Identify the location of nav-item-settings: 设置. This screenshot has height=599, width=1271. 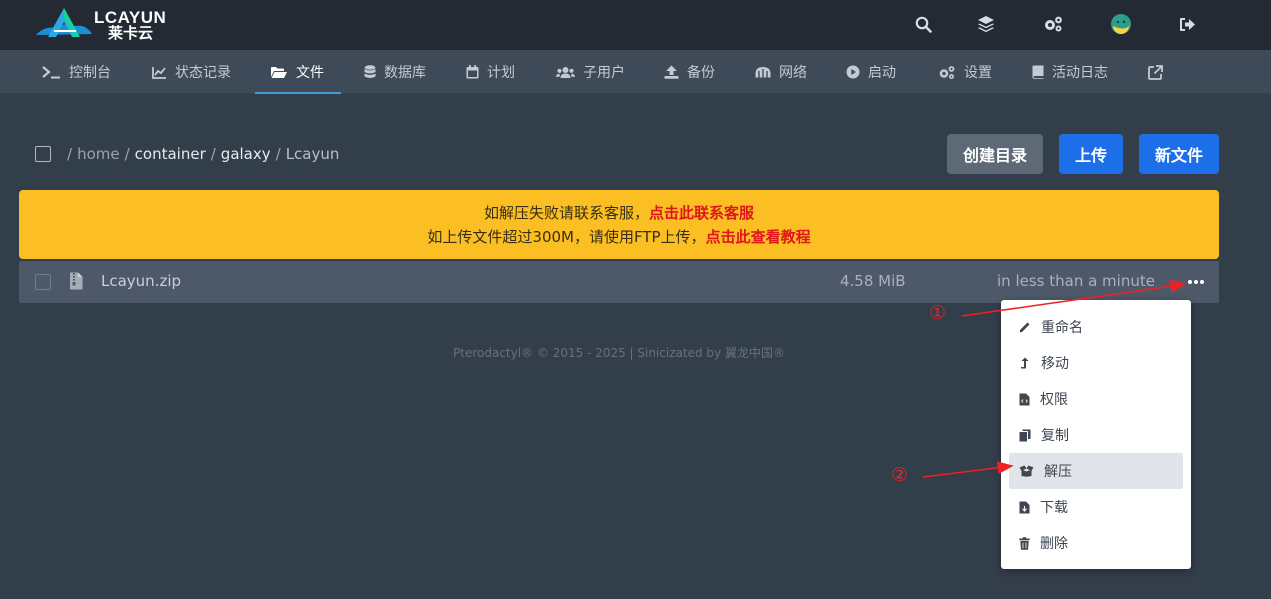
(964, 72).